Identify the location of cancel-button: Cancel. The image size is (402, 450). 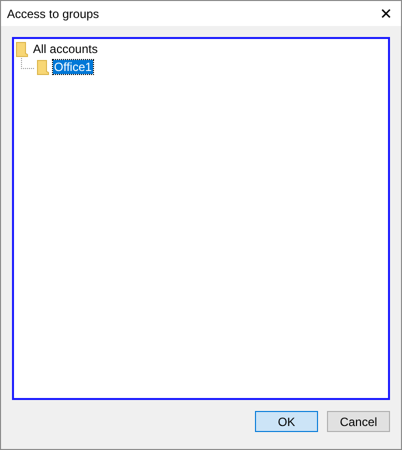
(358, 421).